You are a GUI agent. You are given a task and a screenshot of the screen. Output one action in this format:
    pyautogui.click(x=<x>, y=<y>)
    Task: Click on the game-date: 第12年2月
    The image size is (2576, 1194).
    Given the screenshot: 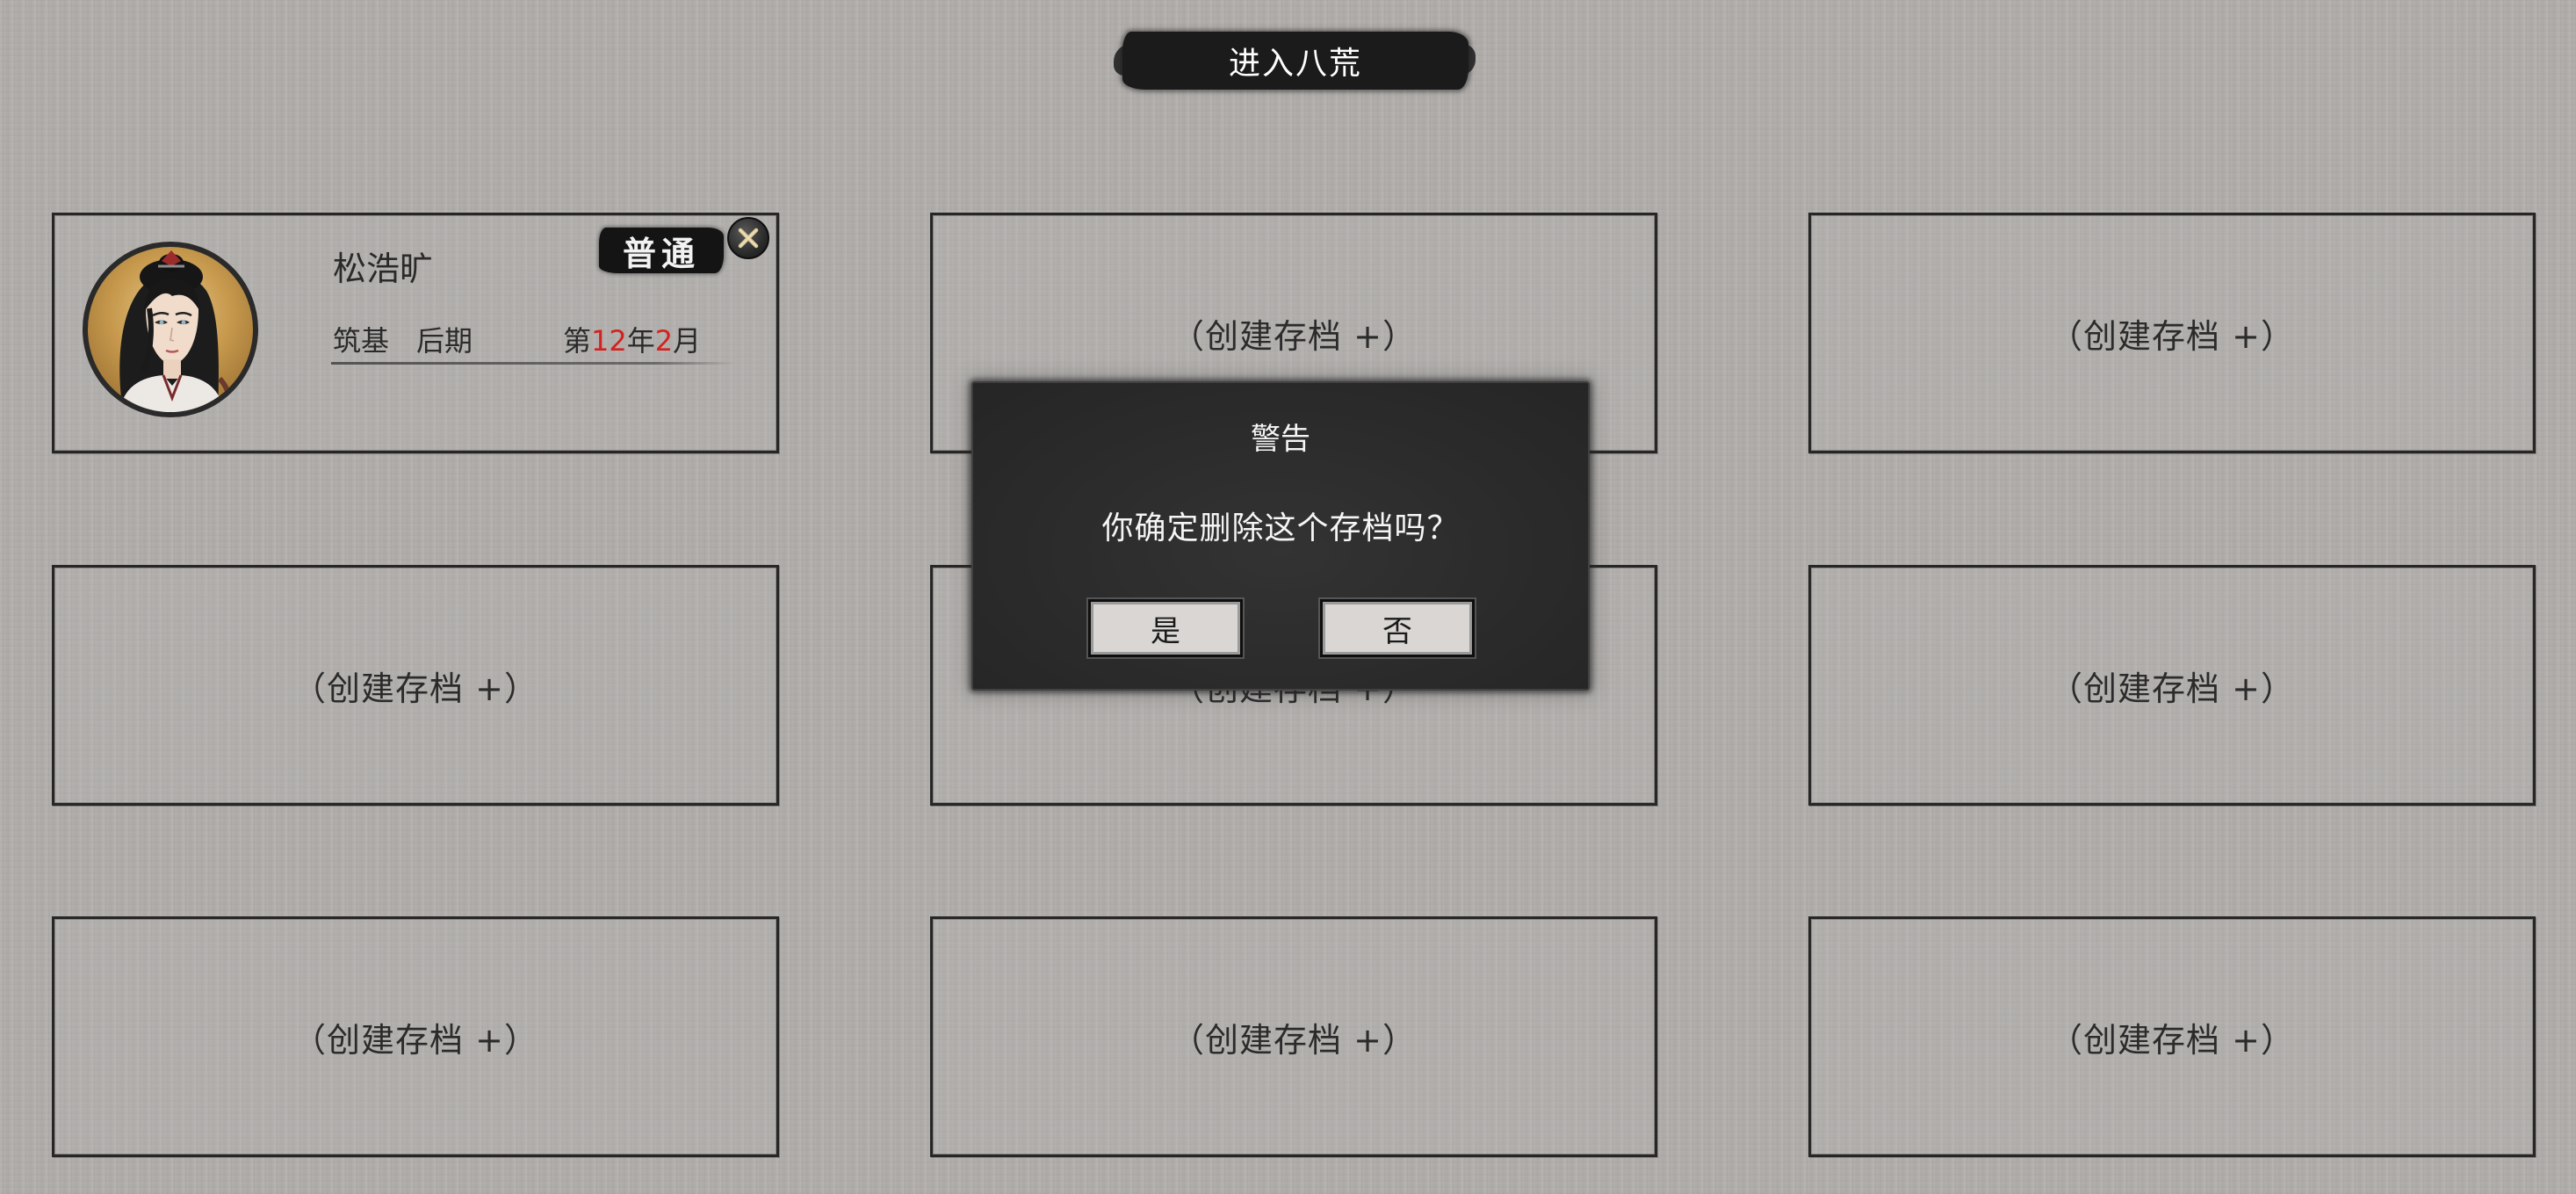 What is the action you would take?
    pyautogui.click(x=632, y=339)
    